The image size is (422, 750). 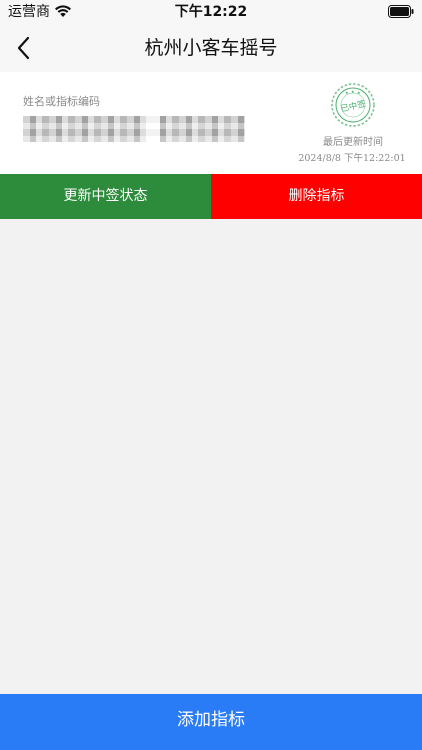 I want to click on navigation-bar: 杭州小客车摇号, so click(x=211, y=49).